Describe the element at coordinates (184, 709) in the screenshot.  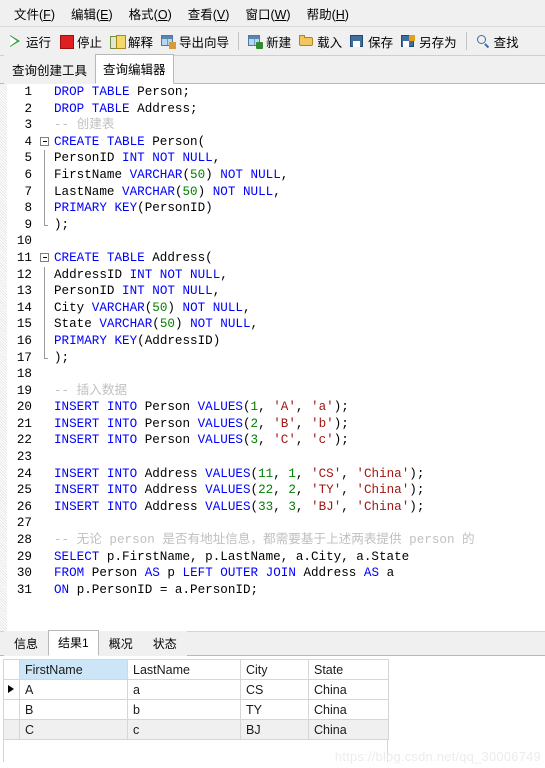
I see `table-cell: b` at that location.